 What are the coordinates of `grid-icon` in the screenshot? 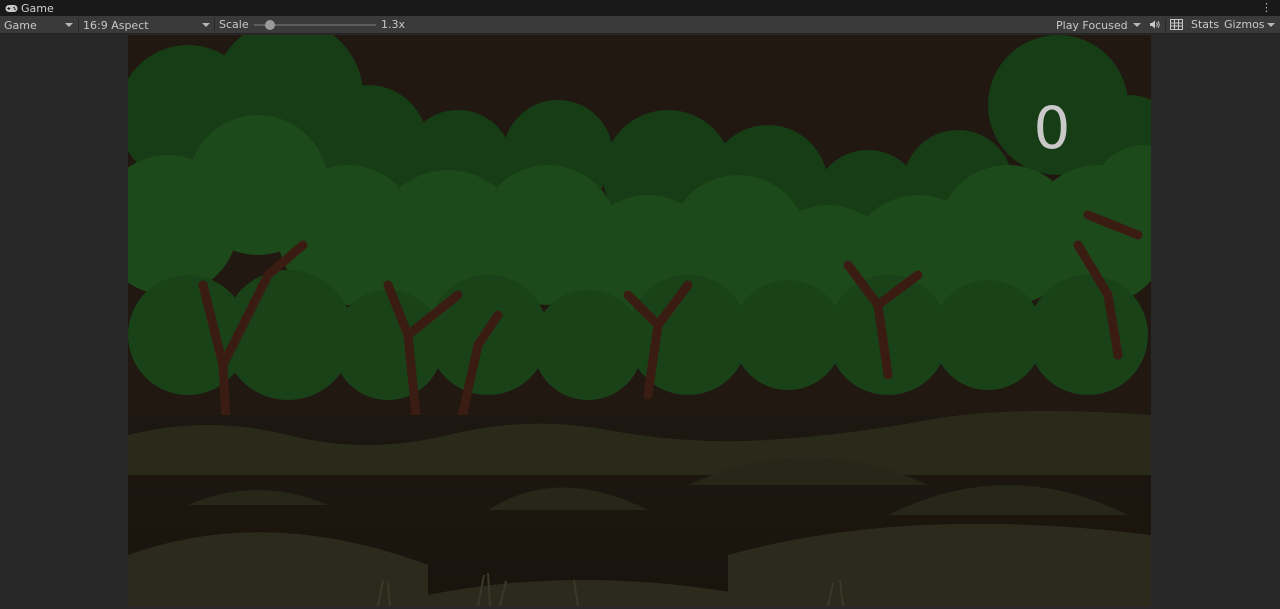 It's located at (1176, 24).